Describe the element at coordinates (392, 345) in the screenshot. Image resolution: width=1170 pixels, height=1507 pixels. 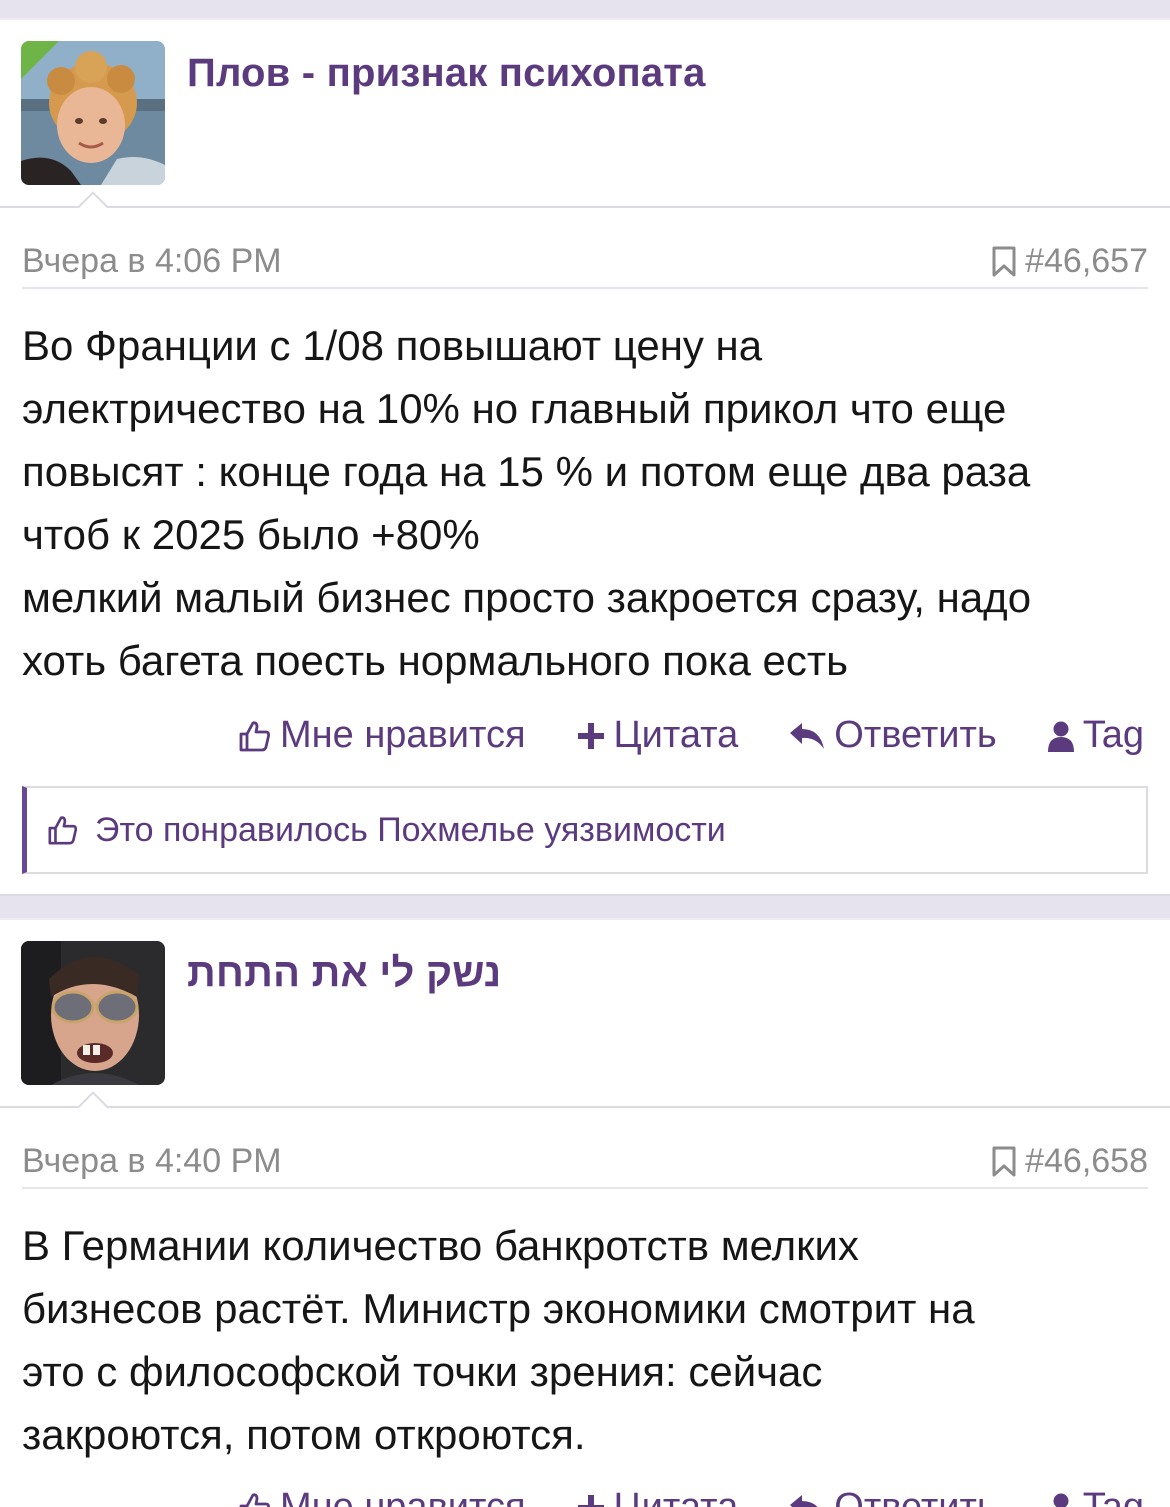
I see `message-line: Во Франции с 1/08 повышают цену на` at that location.